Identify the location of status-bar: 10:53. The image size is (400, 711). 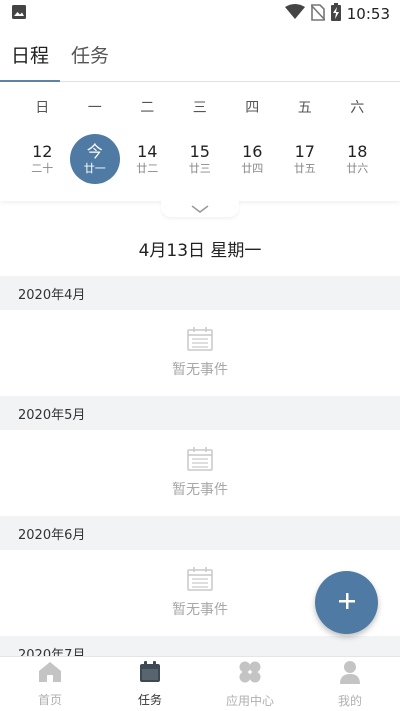
(200, 14).